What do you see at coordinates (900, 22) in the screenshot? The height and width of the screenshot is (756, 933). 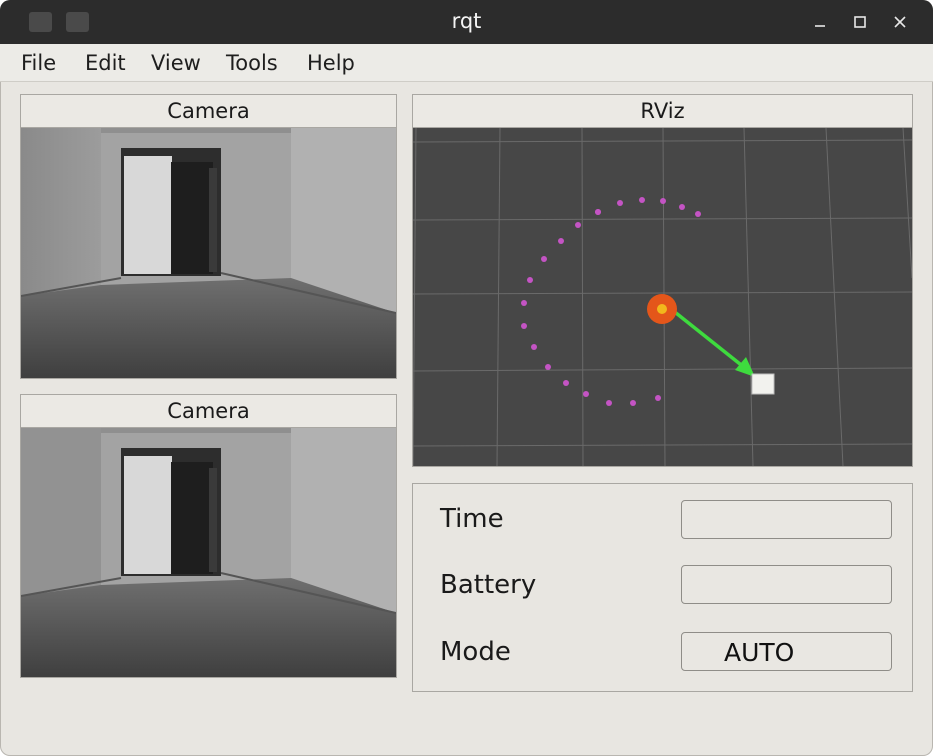 I see `close-icon` at bounding box center [900, 22].